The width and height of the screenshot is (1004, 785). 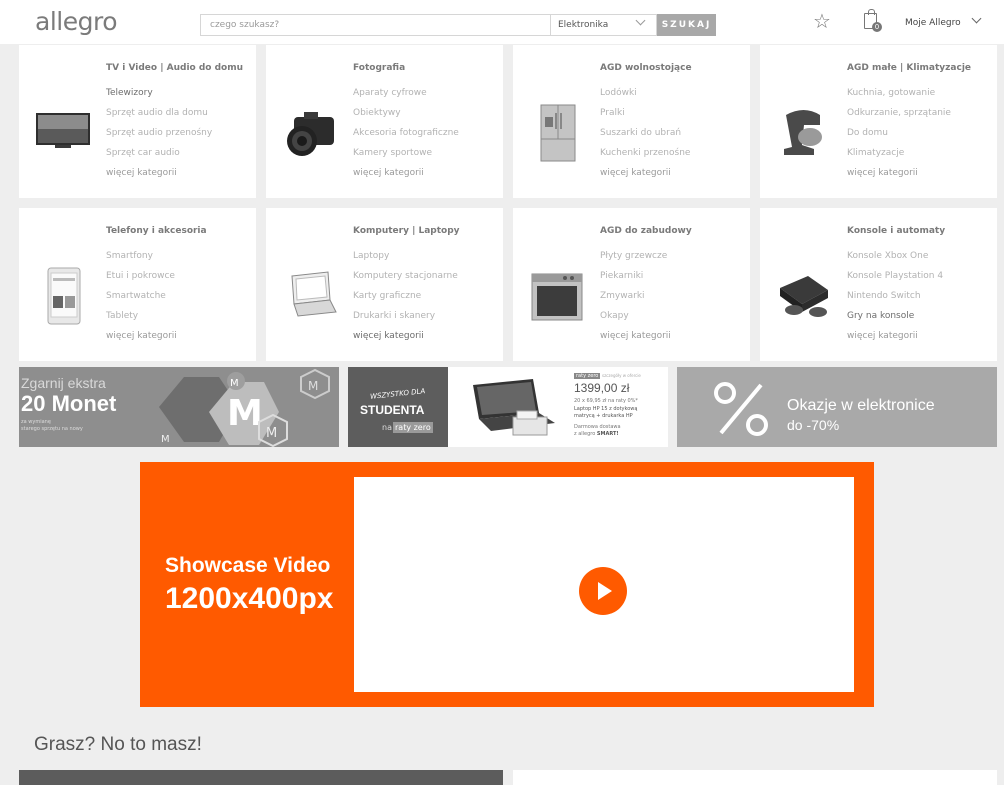 I want to click on smart-logo: SMART!, so click(x=607, y=434).